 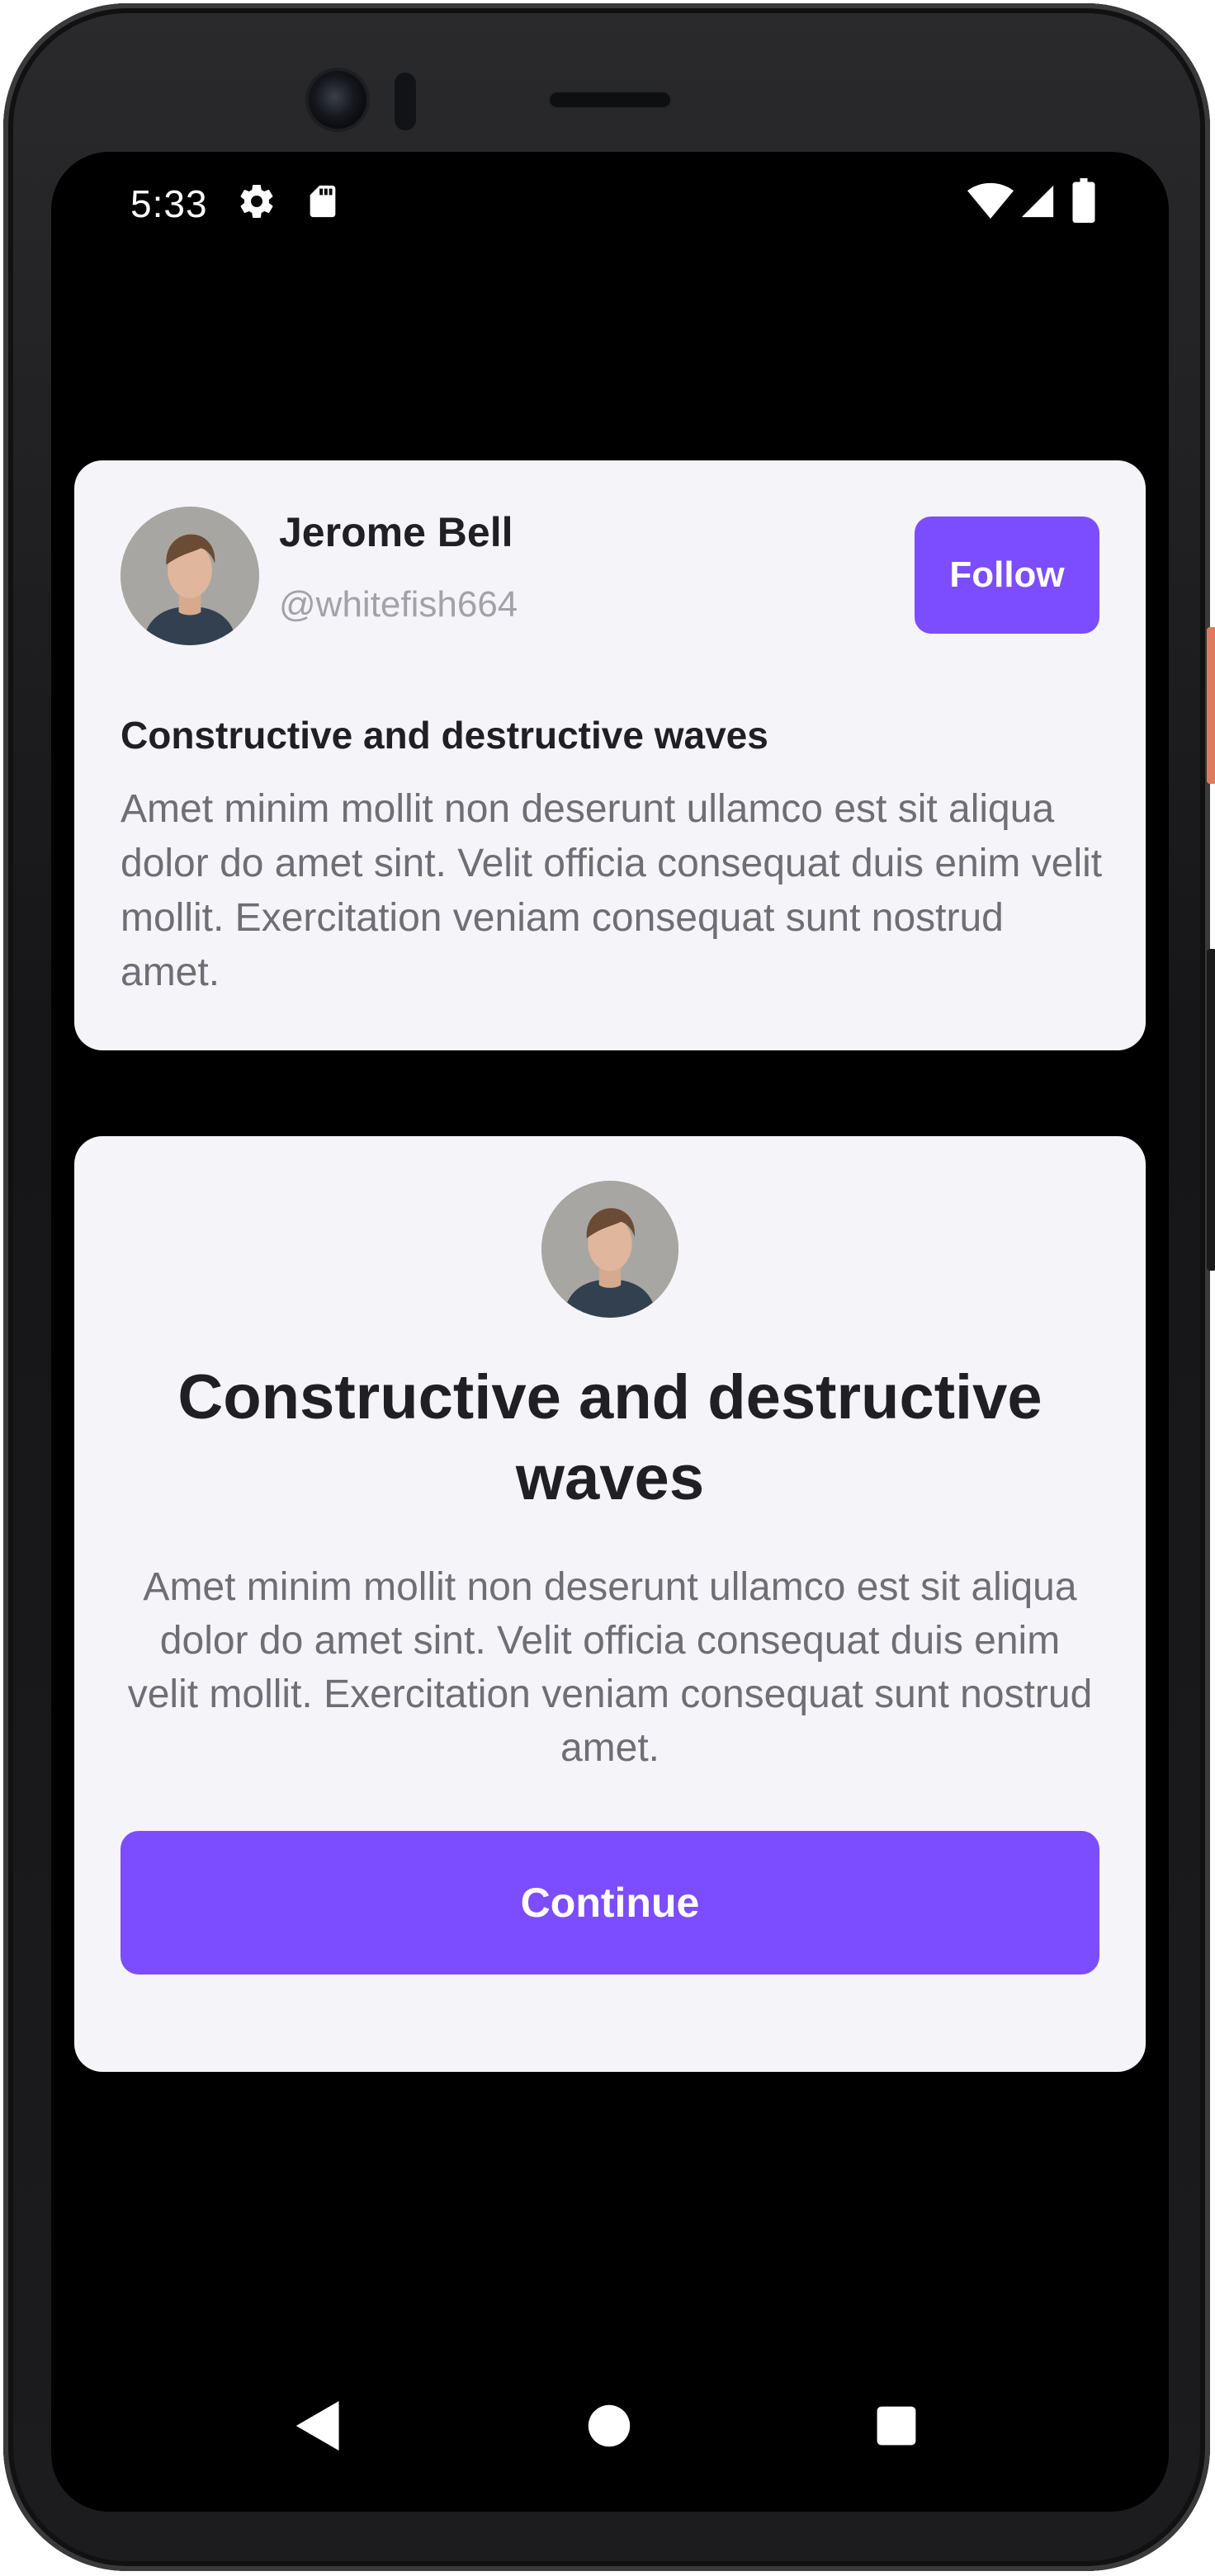 What do you see at coordinates (897, 2427) in the screenshot?
I see `recents-icon` at bounding box center [897, 2427].